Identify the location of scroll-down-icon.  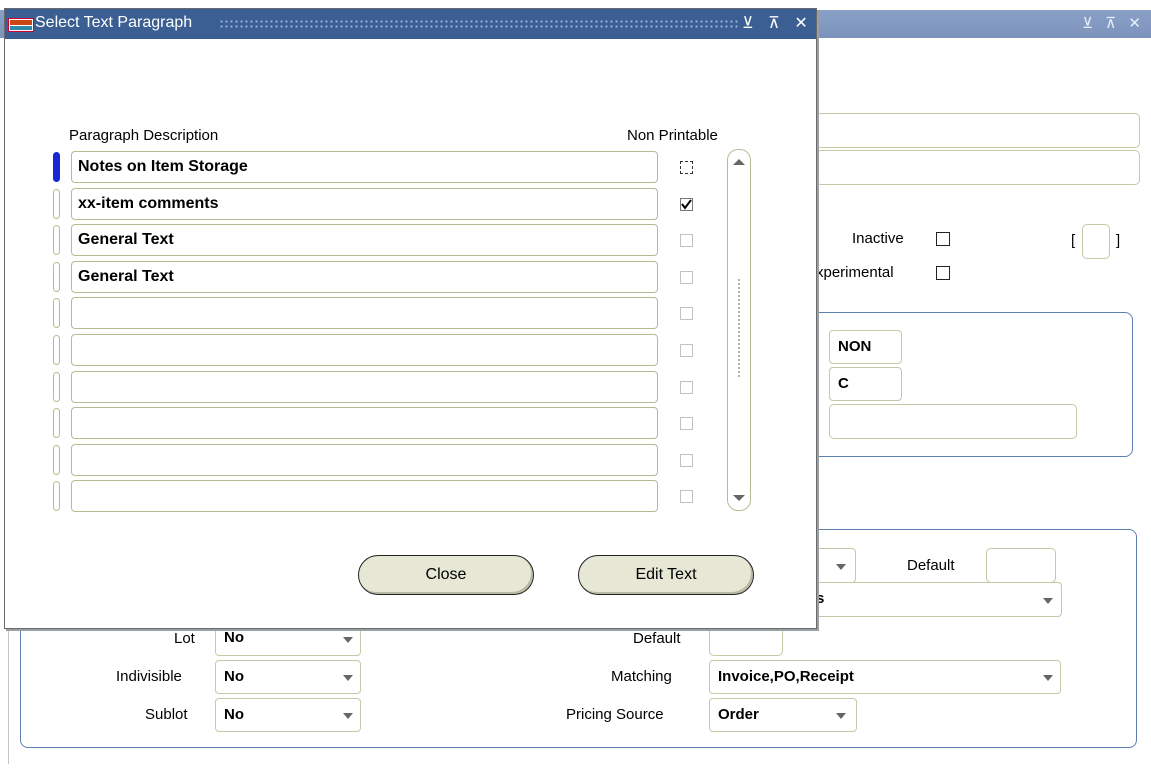
(739, 498).